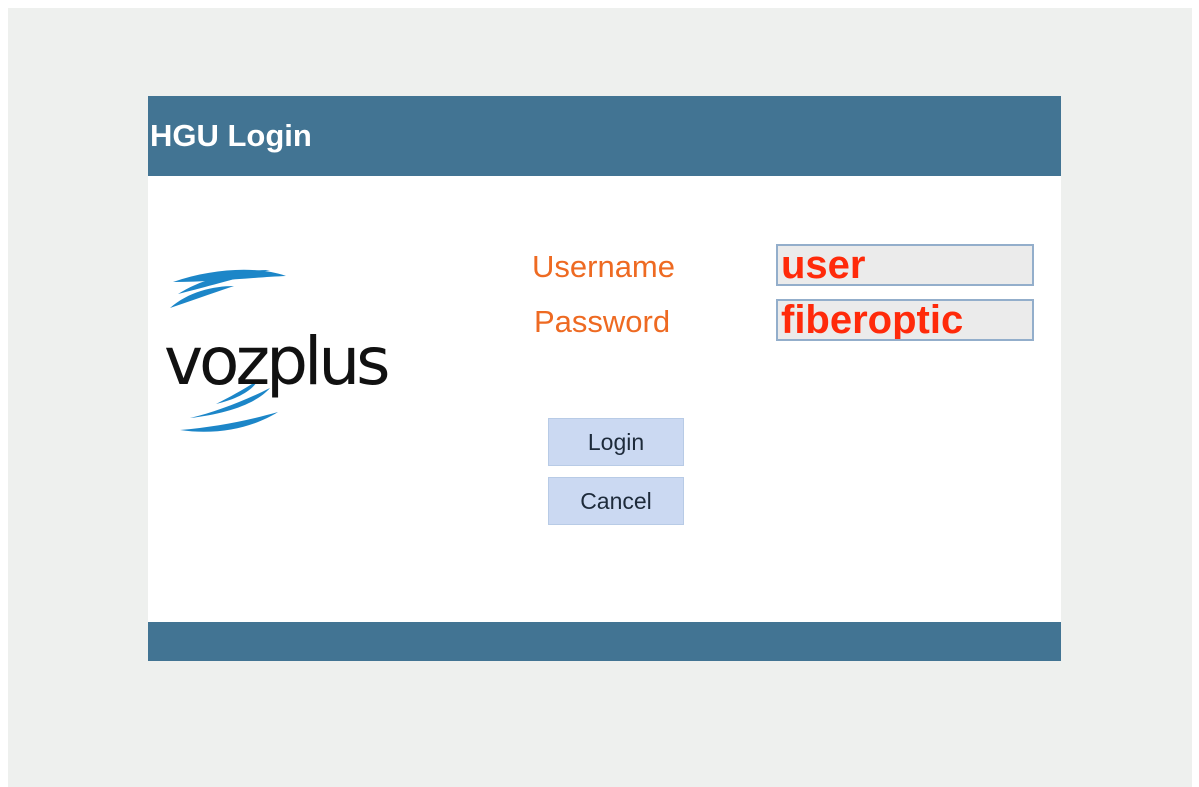 The height and width of the screenshot is (787, 1199). Describe the element at coordinates (905, 265) in the screenshot. I see `username-input` at that location.